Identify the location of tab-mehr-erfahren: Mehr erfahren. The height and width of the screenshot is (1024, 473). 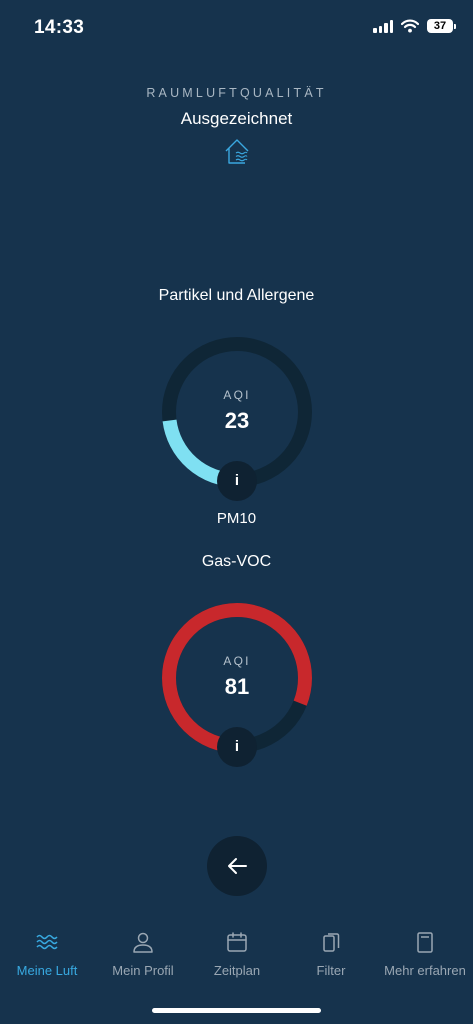
(425, 951).